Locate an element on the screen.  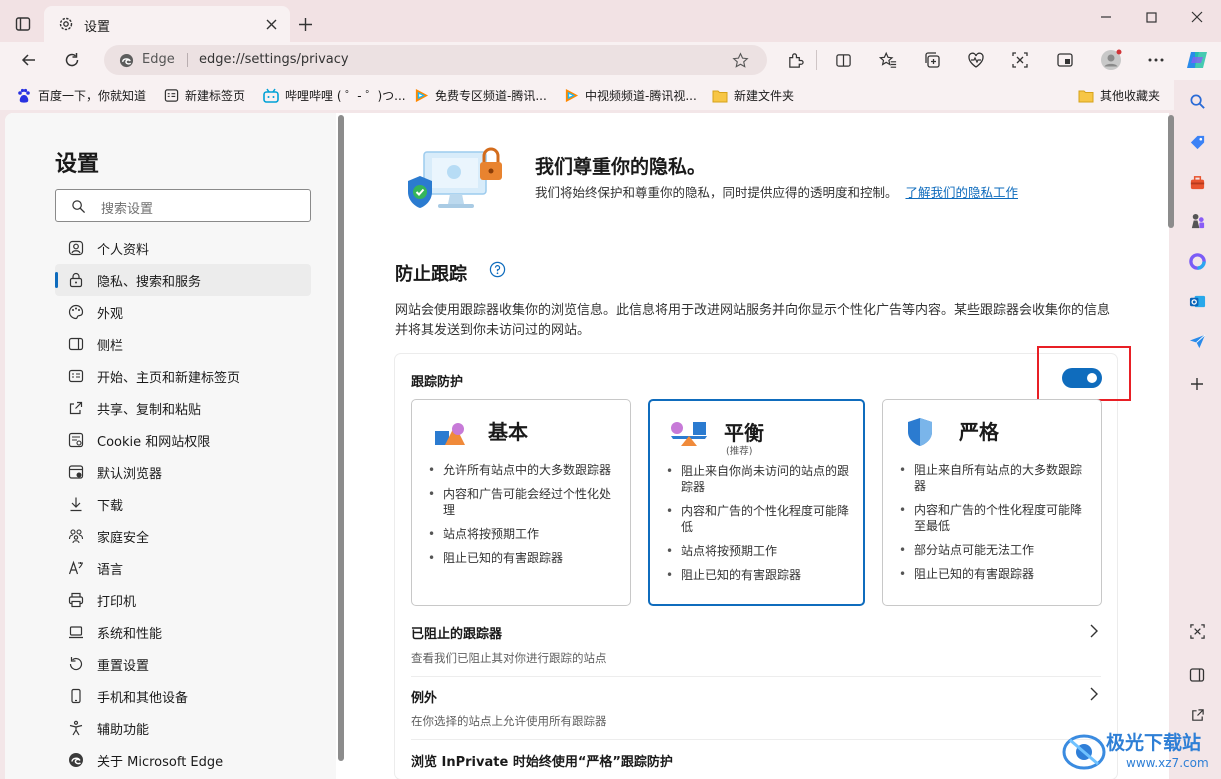
nav-label: 开始、主页和新建标签页 is located at coordinates (169, 378).